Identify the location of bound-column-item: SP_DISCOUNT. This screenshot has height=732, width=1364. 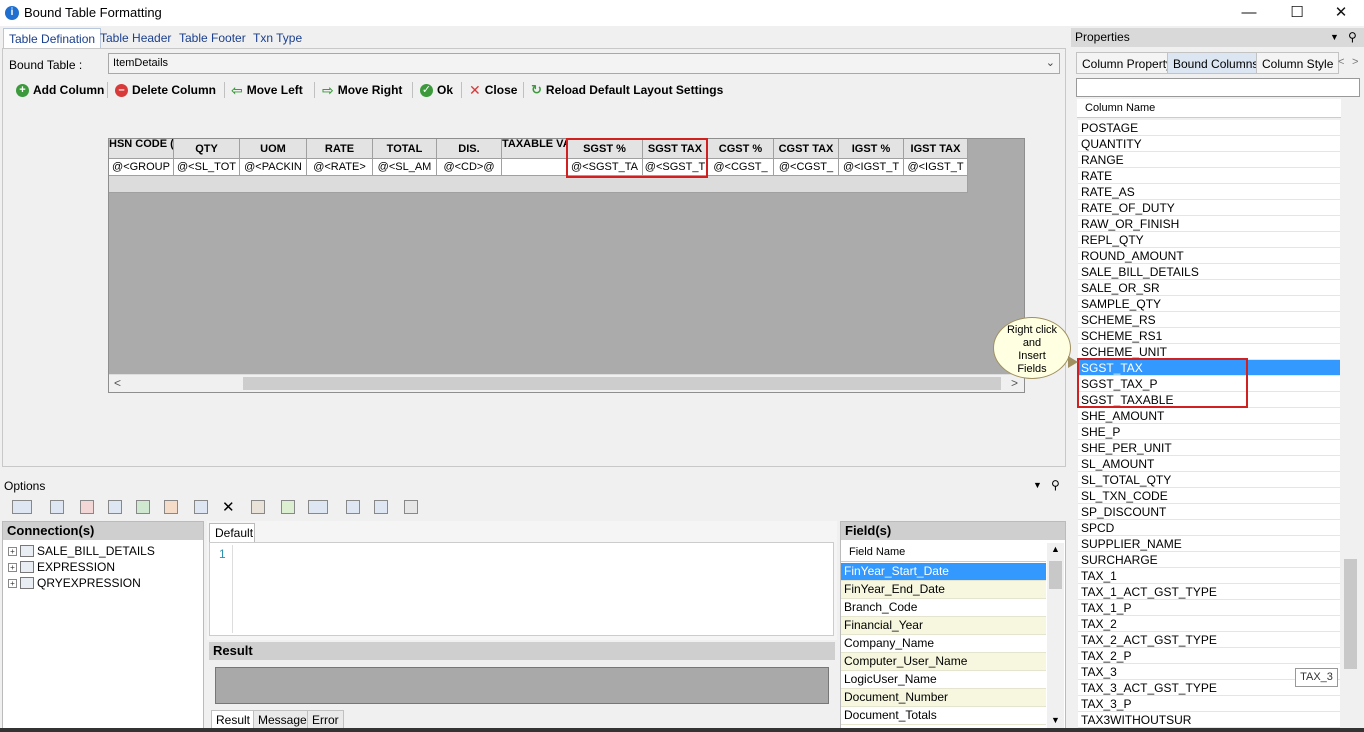
(1209, 512).